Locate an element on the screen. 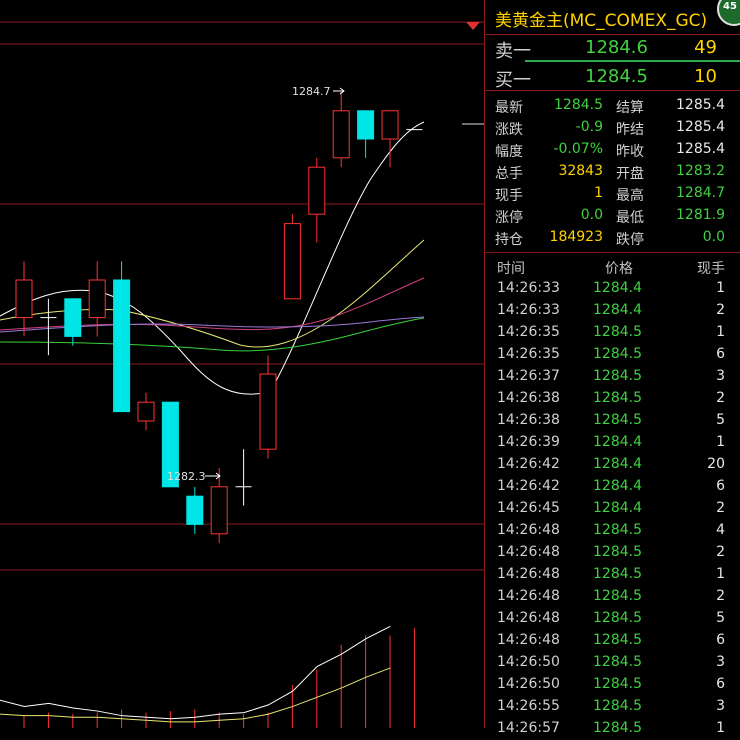 Image resolution: width=740 pixels, height=740 pixels. tick-time: 14:26:39 is located at coordinates (528, 442).